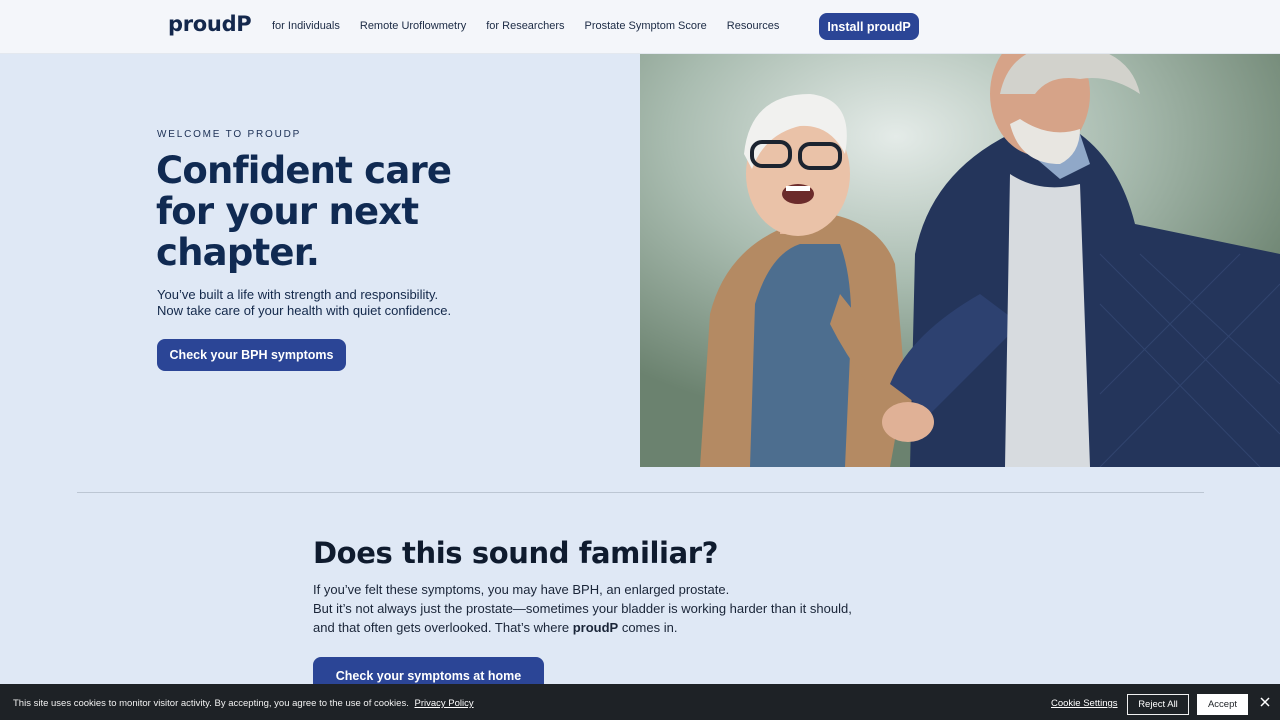 This screenshot has height=720, width=1280. What do you see at coordinates (251, 355) in the screenshot?
I see `check-bph-symptoms-button: Check your BPH symptoms` at bounding box center [251, 355].